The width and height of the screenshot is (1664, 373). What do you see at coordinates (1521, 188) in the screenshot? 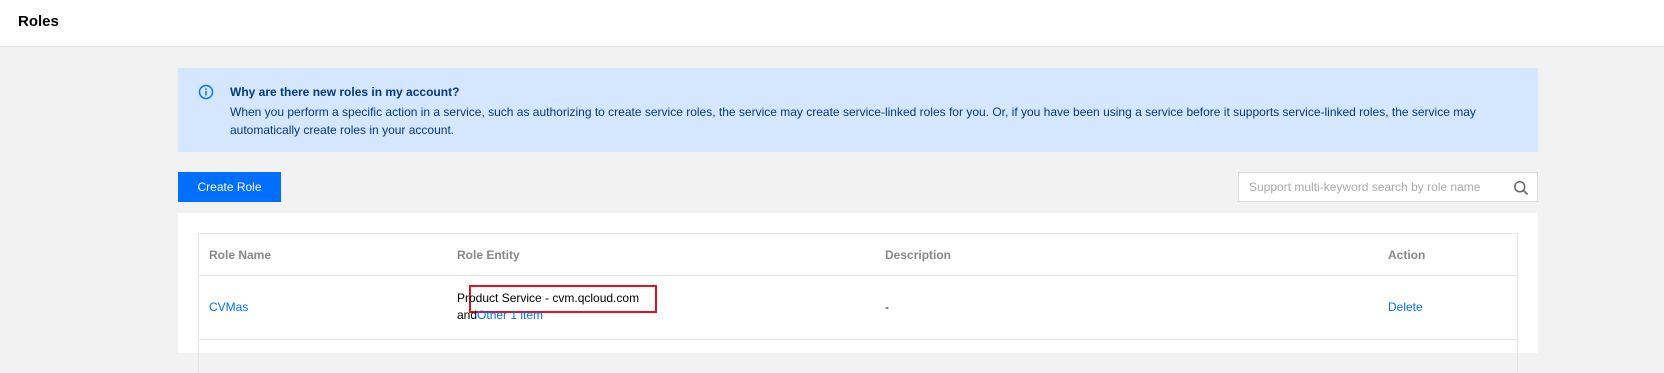
I see `search-icon` at bounding box center [1521, 188].